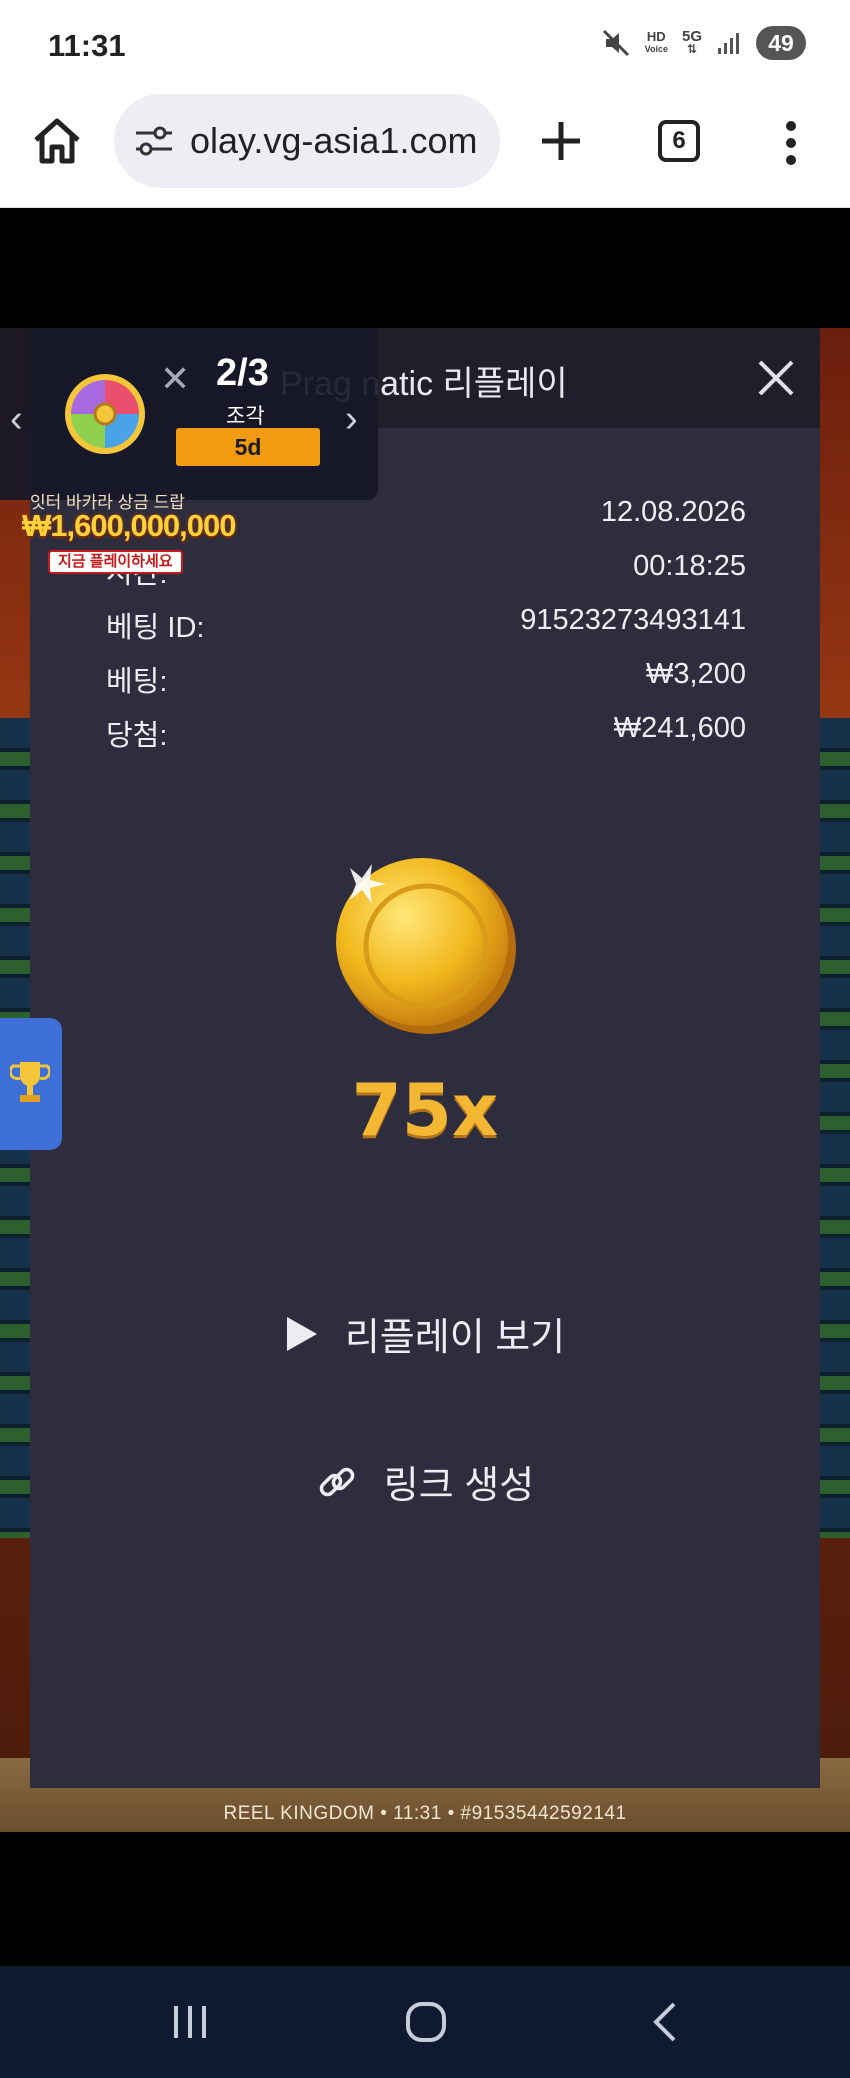  Describe the element at coordinates (155, 628) in the screenshot. I see `info-label: 베팅 ID:` at that location.